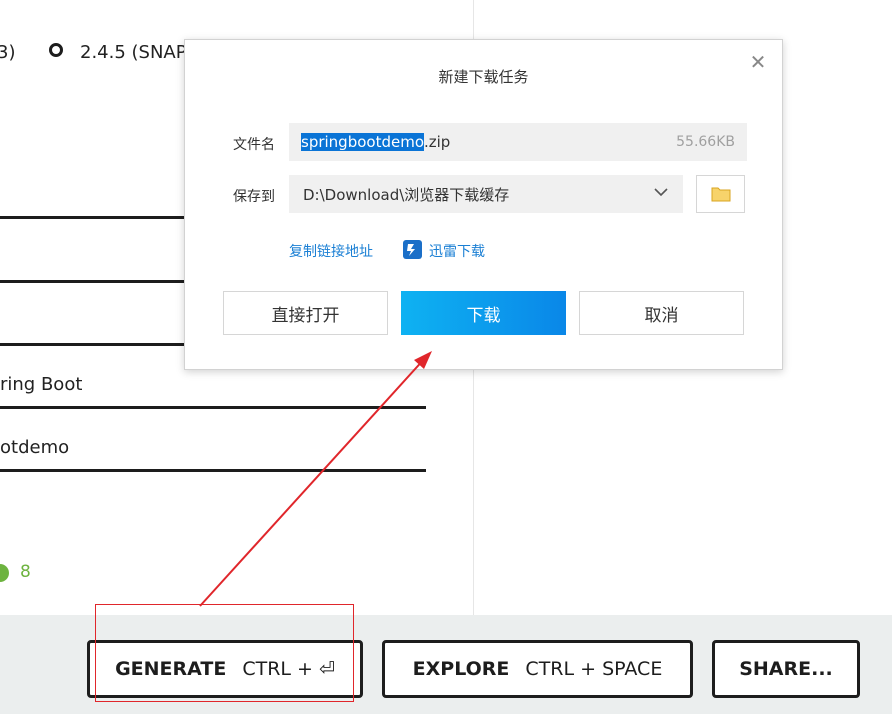  Describe the element at coordinates (315, 479) in the screenshot. I see `annotation-arrow` at that location.